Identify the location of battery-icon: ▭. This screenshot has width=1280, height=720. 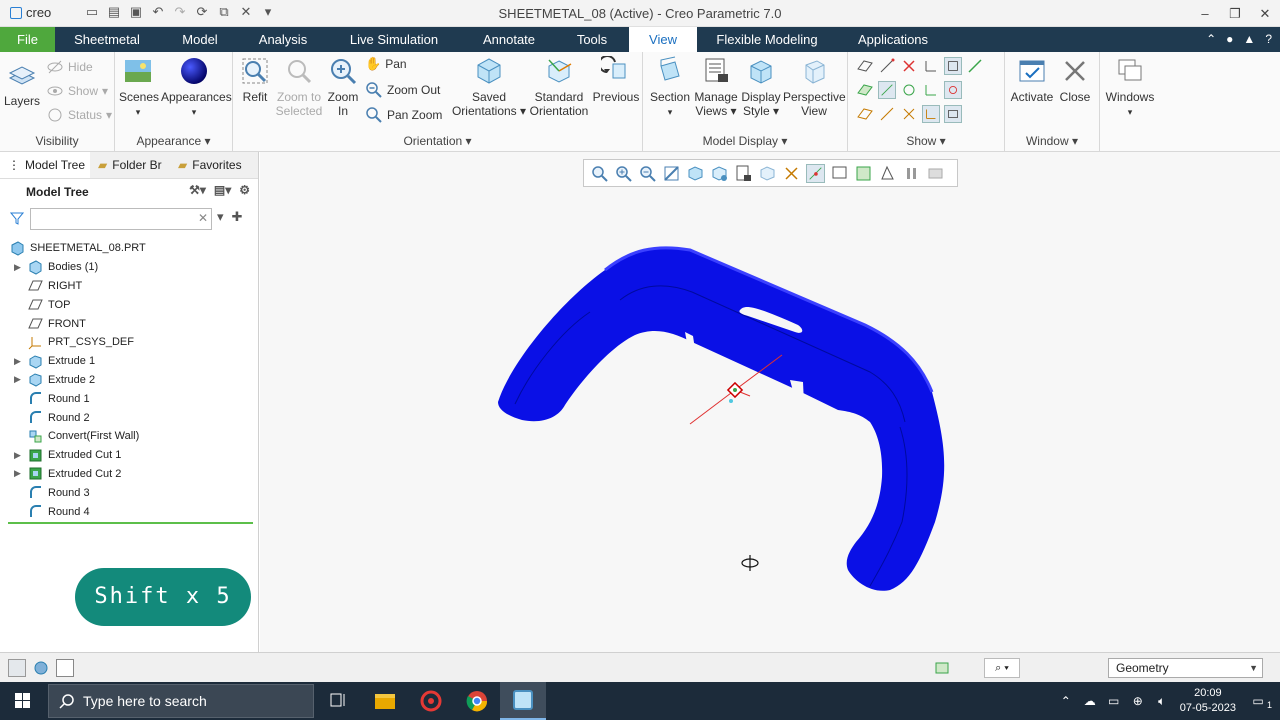
(1114, 701).